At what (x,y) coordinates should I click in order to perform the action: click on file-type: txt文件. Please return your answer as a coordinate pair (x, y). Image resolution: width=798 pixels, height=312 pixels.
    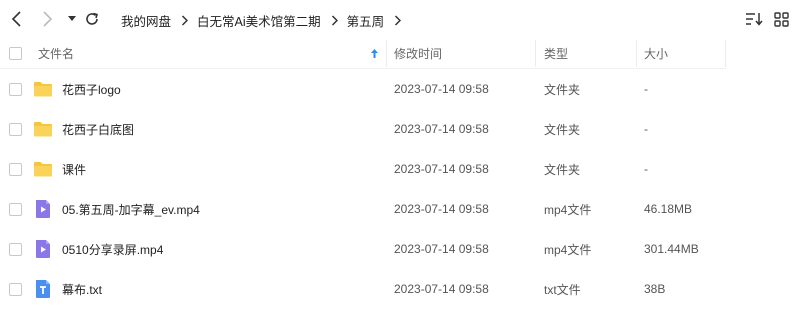
    Looking at the image, I should click on (562, 289).